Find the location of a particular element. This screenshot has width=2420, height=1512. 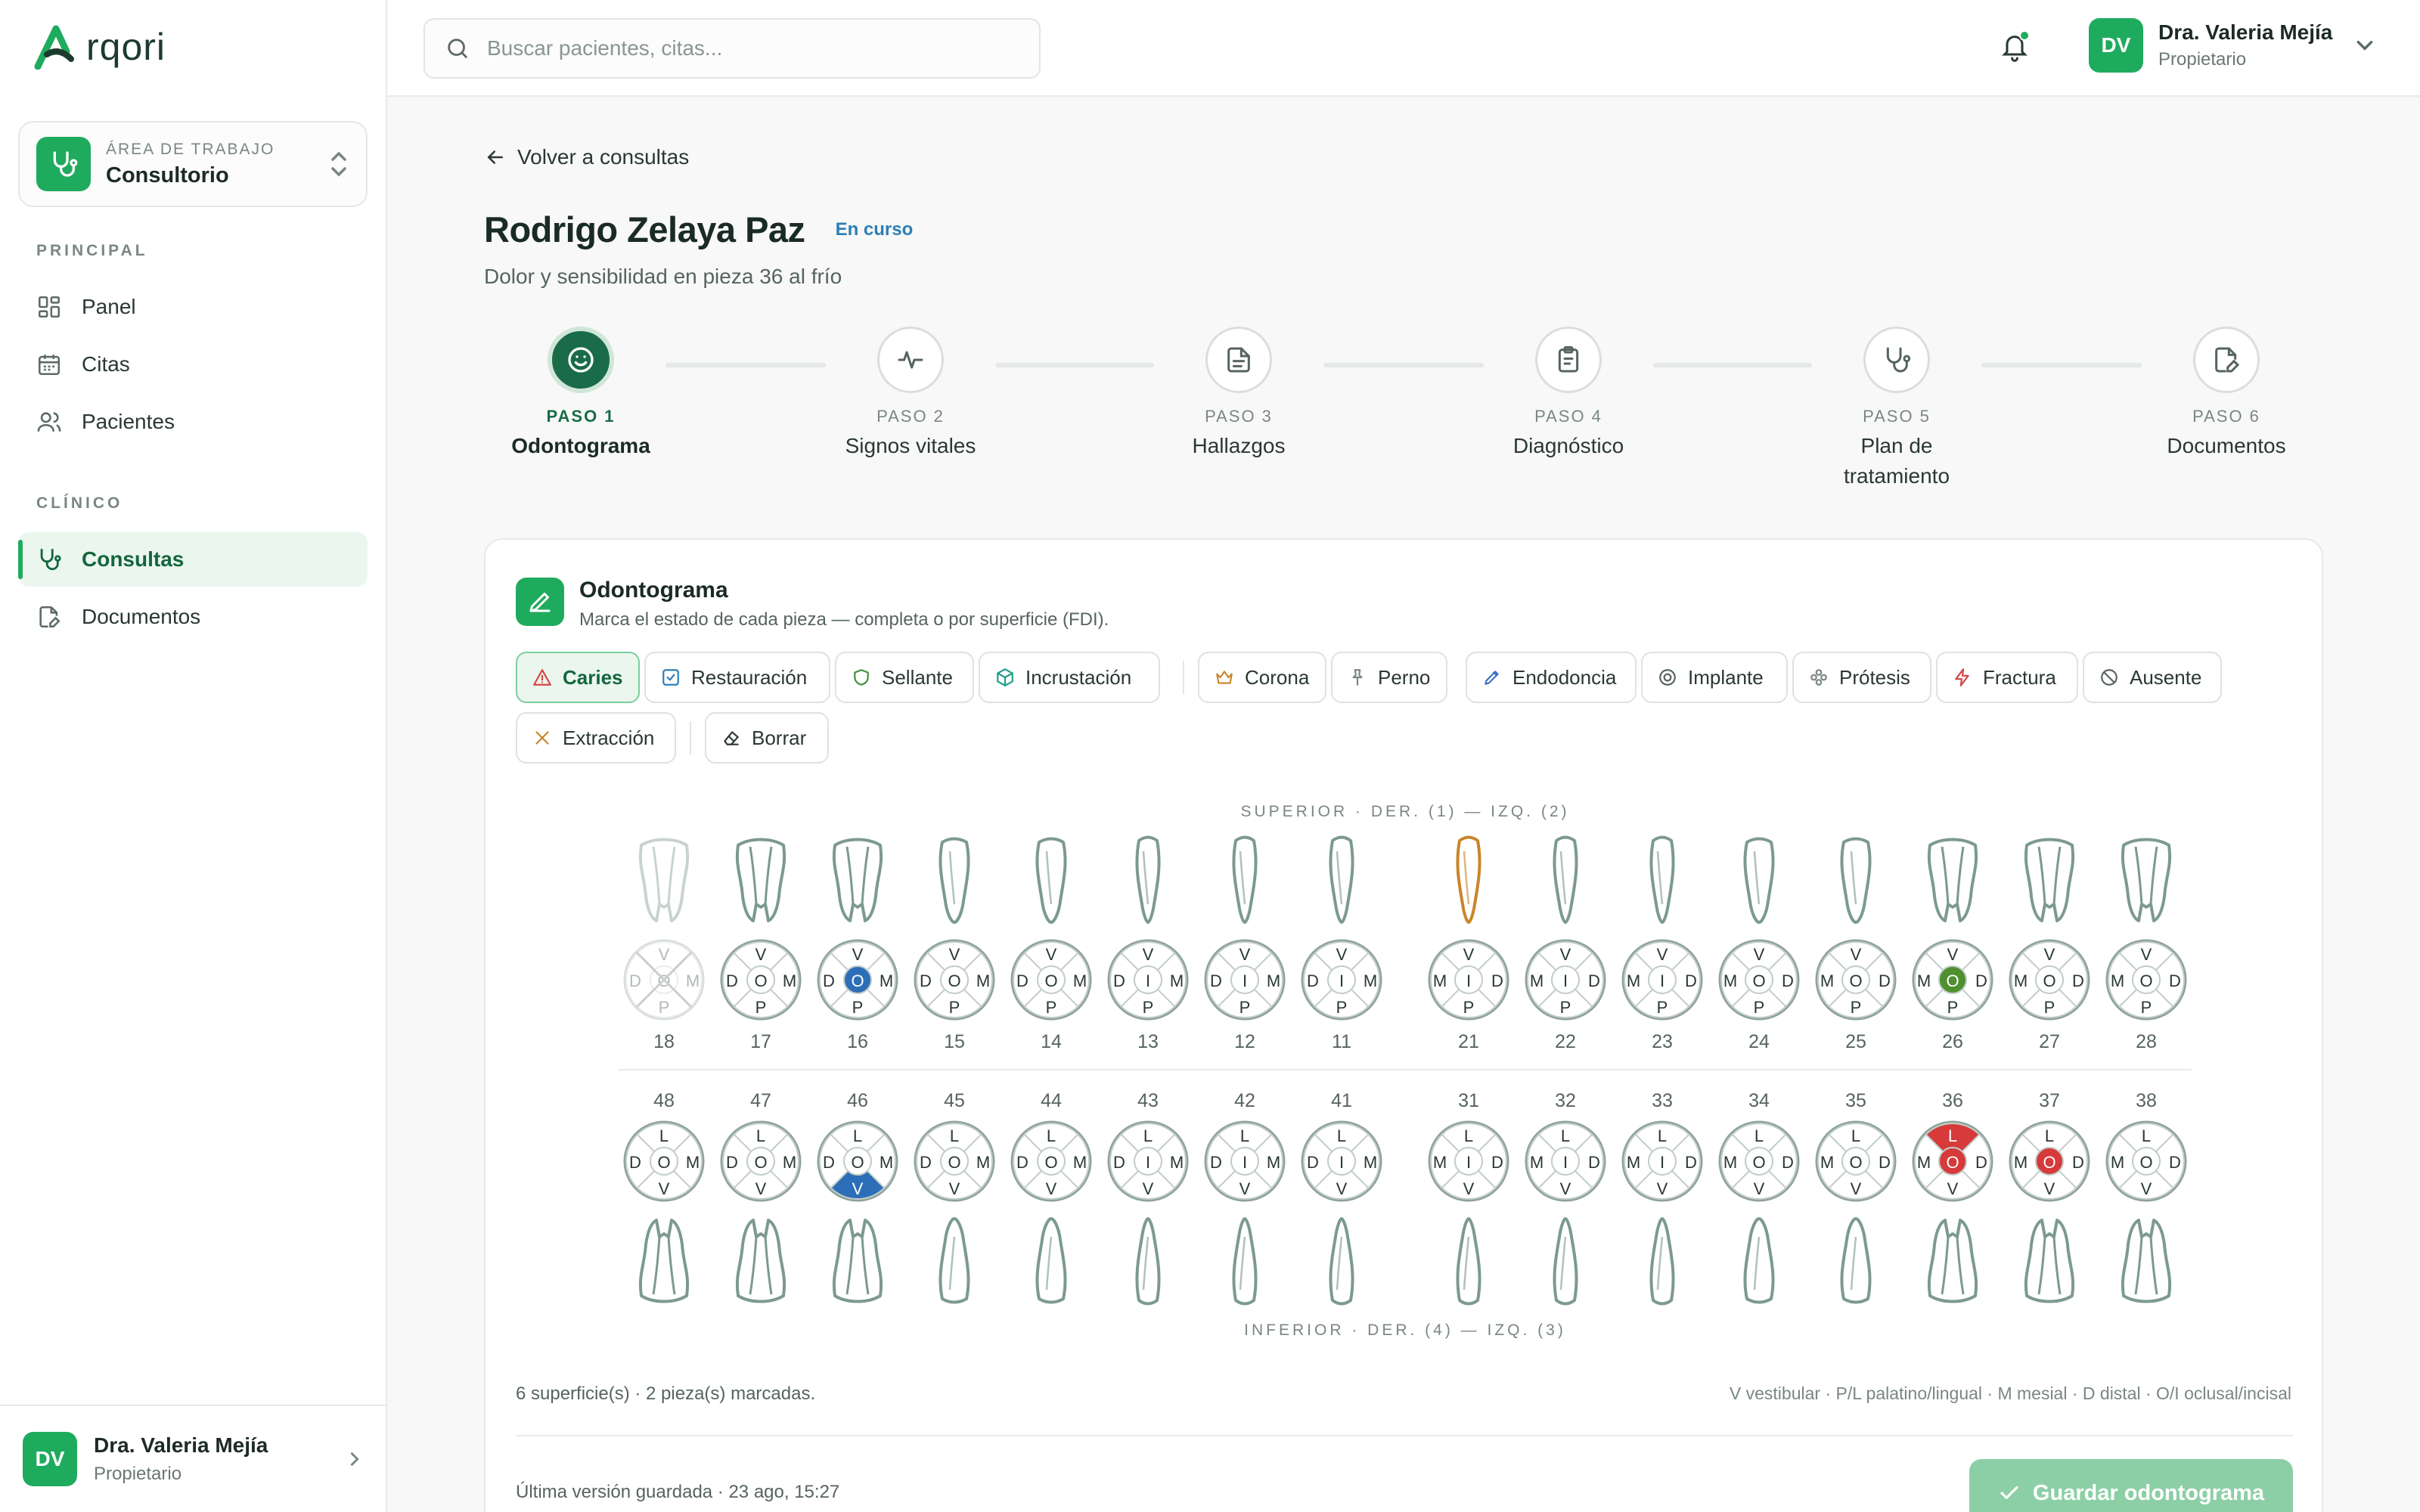

step-hallazgos: PASO 3 Hallazgos is located at coordinates (1238, 394).